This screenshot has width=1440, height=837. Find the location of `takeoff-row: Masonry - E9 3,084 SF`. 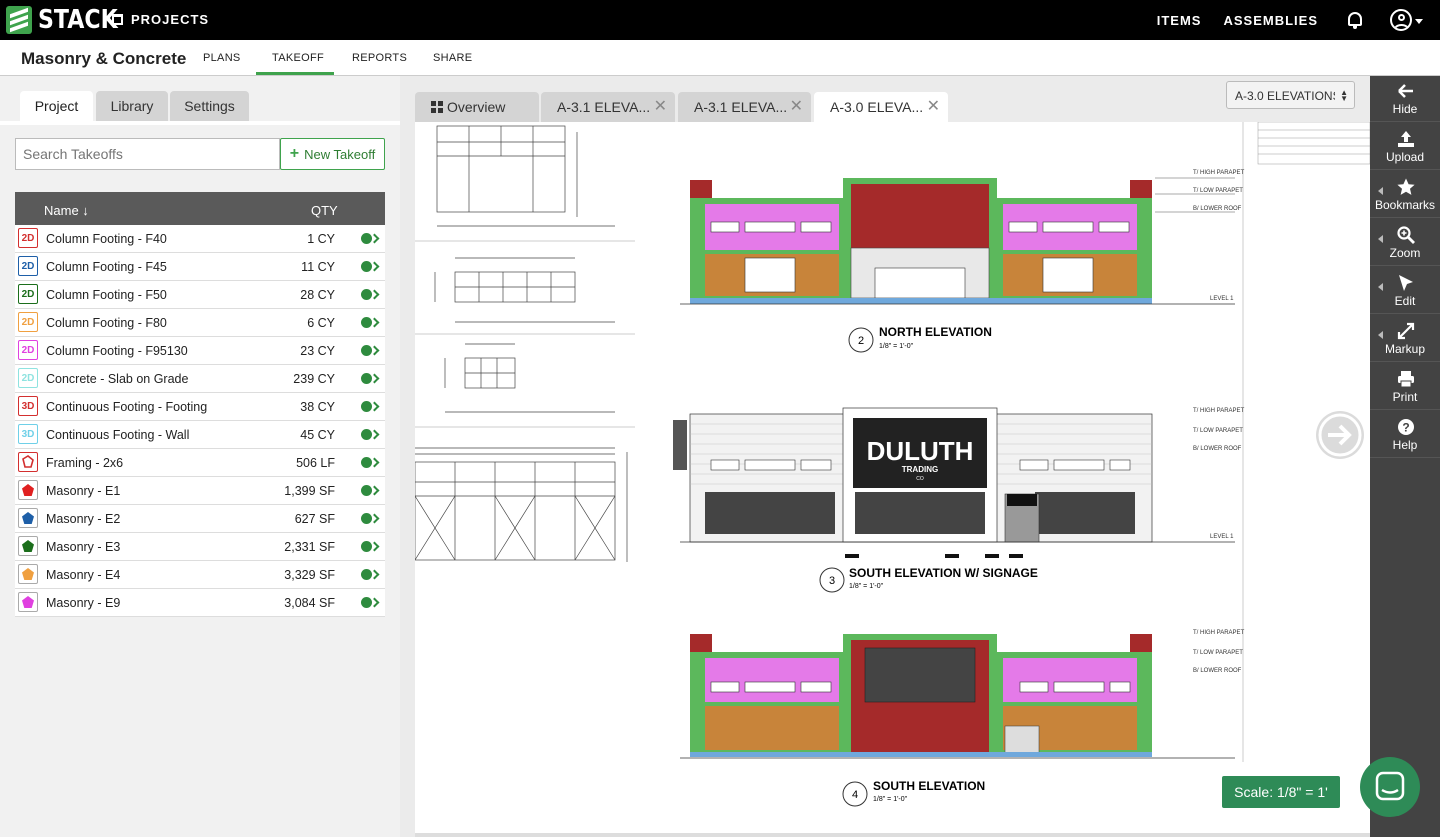

takeoff-row: Masonry - E9 3,084 SF is located at coordinates (200, 603).